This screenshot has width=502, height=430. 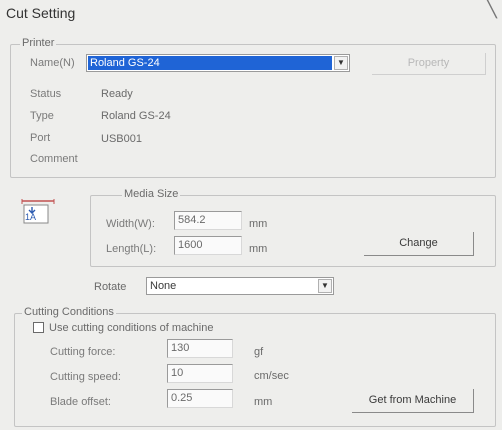 What do you see at coordinates (293, 231) in the screenshot?
I see `media-size-group` at bounding box center [293, 231].